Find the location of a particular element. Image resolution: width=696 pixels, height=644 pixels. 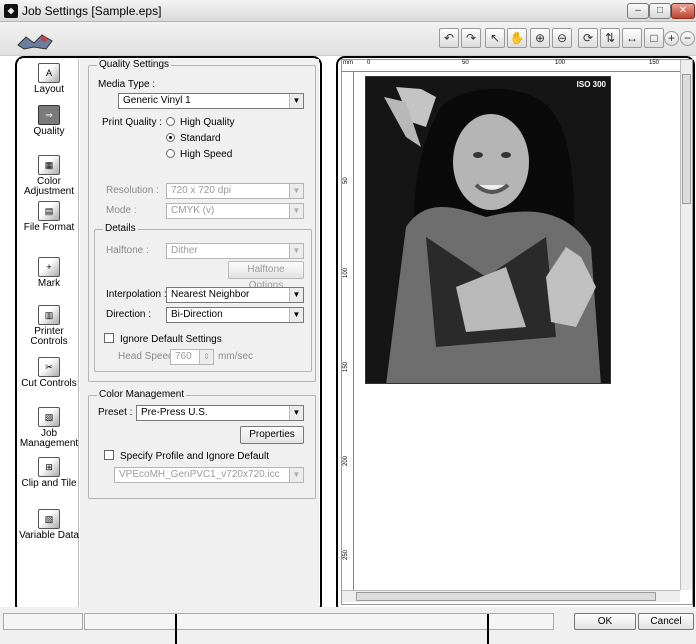

nav-item-mark: + Mark is located at coordinates (49, 273).